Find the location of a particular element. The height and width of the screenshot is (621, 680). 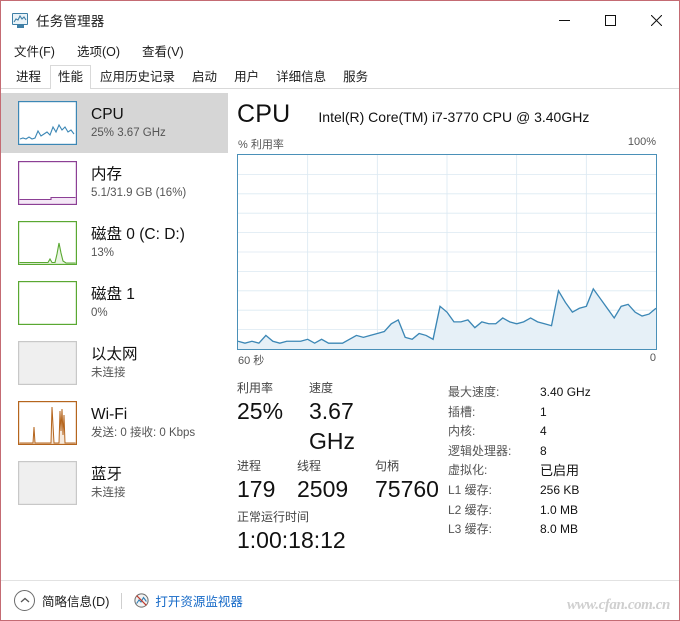

sidebar-text-bluetooth: 蓝牙 未连接 is located at coordinates (108, 483).